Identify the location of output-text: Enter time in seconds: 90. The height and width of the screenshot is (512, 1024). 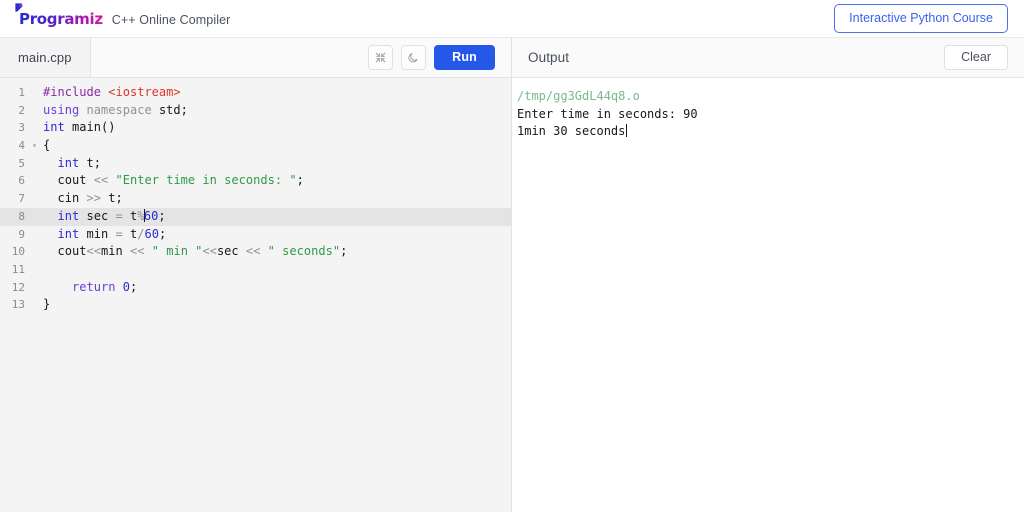
(607, 113).